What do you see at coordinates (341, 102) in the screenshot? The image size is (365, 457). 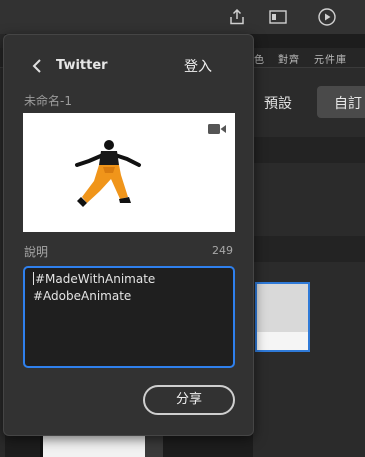 I see `custom-button: 自訂` at bounding box center [341, 102].